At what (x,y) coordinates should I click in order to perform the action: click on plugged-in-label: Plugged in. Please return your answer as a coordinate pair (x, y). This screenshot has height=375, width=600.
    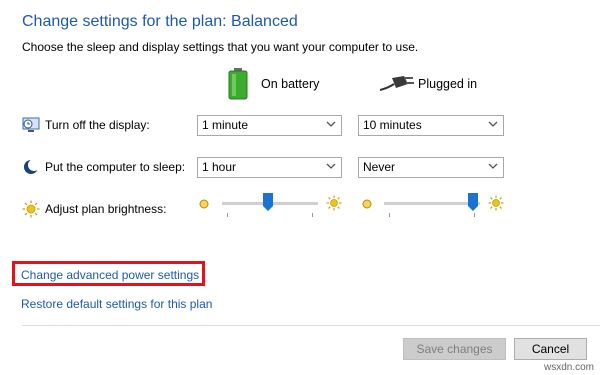
    Looking at the image, I should click on (448, 84).